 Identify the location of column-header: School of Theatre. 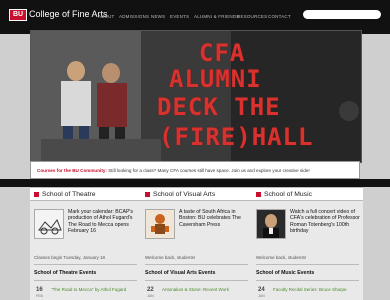
(85, 194).